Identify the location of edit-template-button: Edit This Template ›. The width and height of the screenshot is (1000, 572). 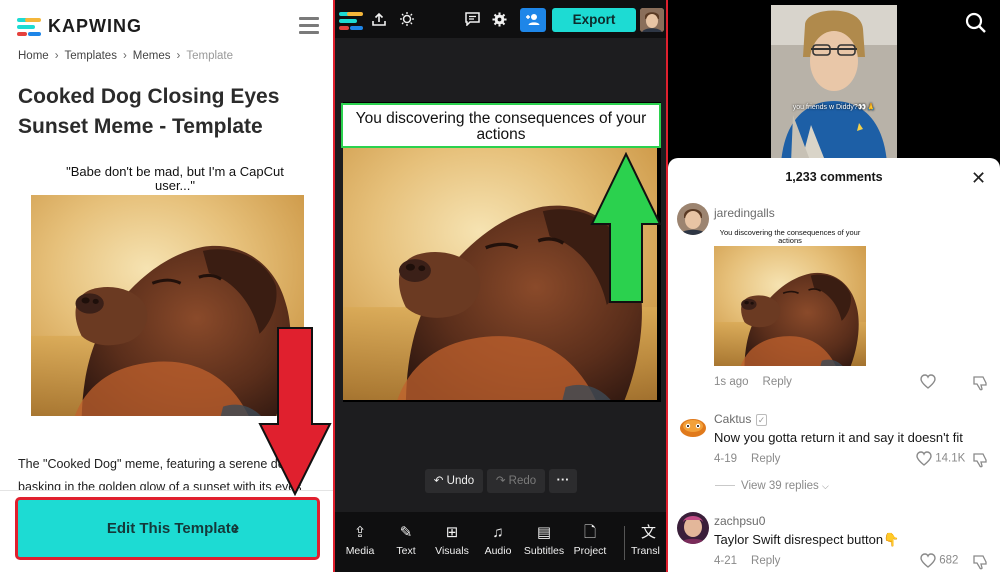
(167, 528).